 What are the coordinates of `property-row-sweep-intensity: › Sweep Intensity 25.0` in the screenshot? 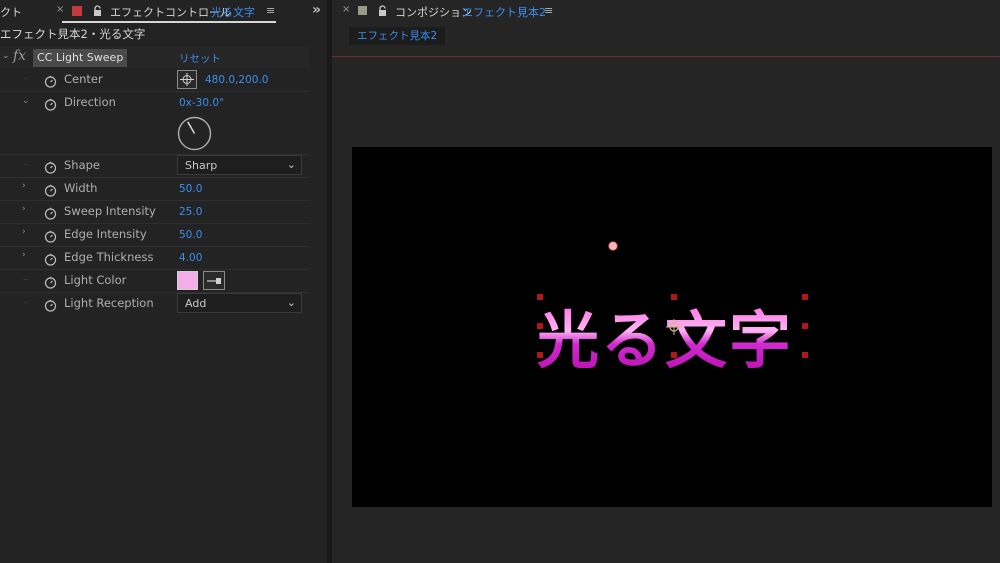 It's located at (154, 211).